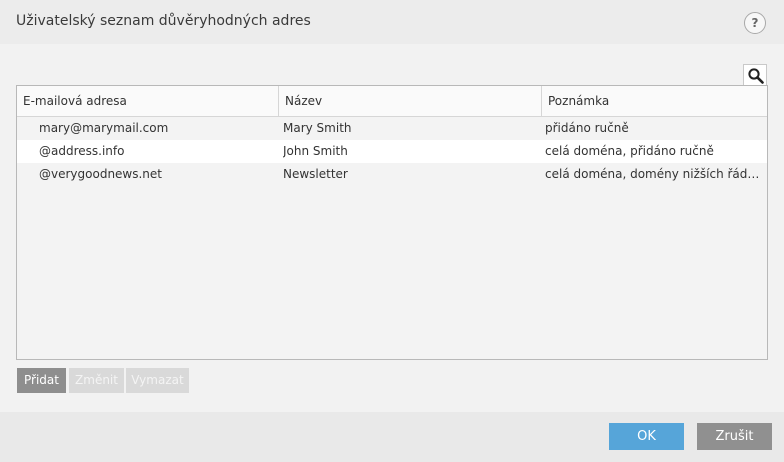 The height and width of the screenshot is (462, 784). I want to click on table-header: E-mailová adresa Název Poznámka, so click(392, 101).